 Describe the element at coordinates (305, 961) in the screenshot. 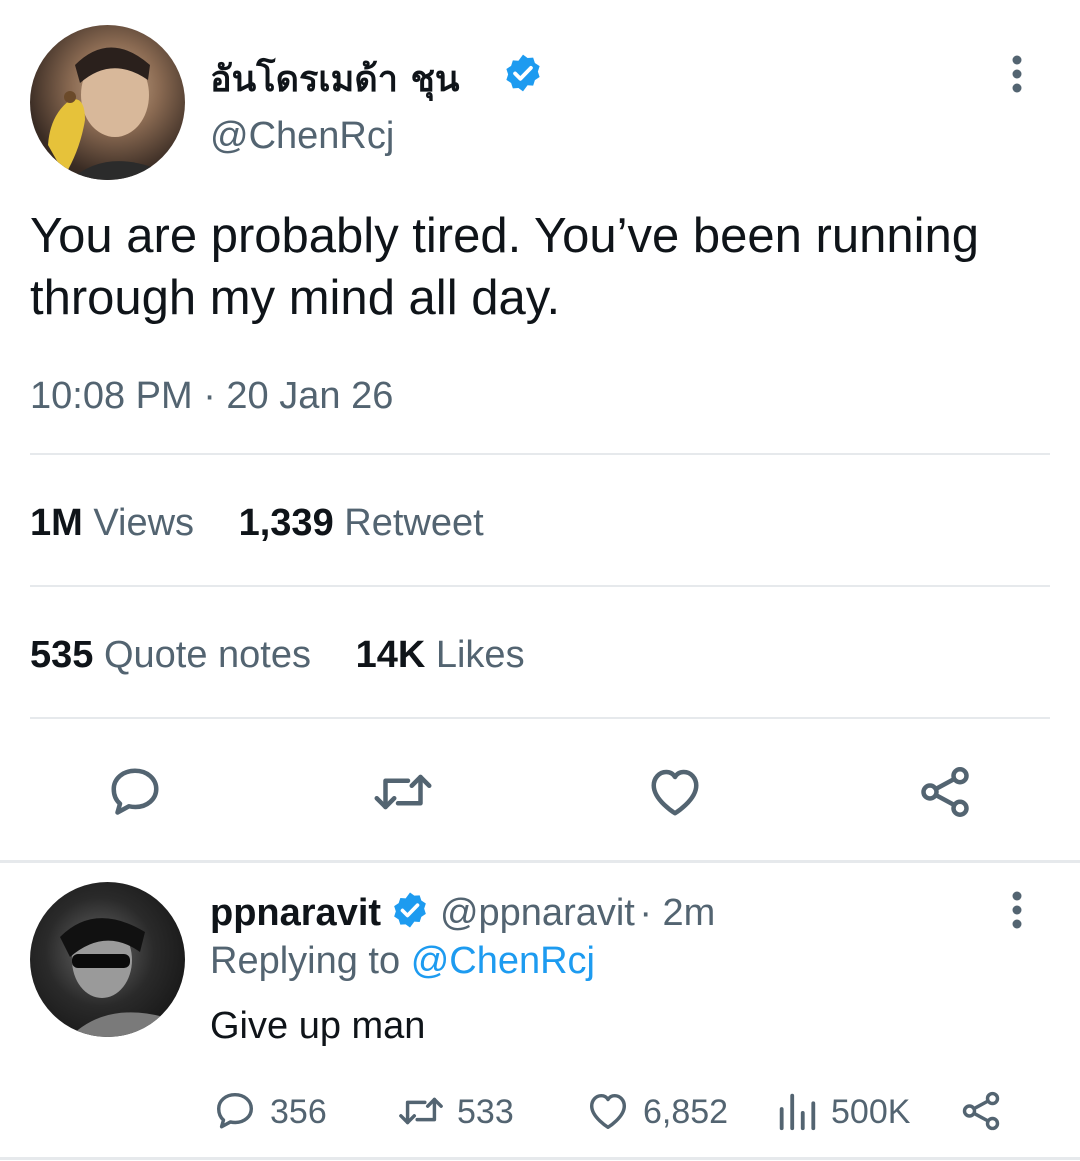

I see `replying-to-label: Replying to` at that location.